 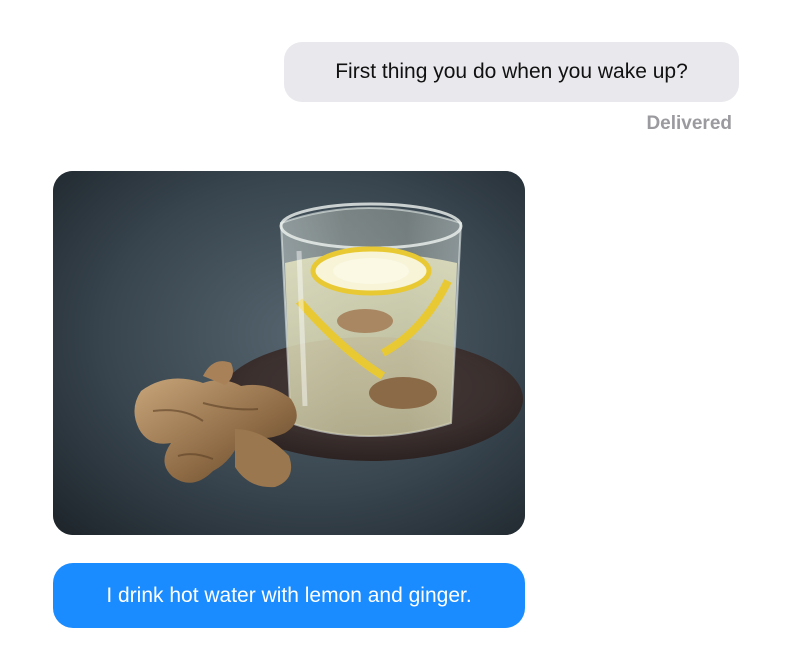 I want to click on outgoing-message-bubble: First thing you do when you wake up?, so click(x=511, y=72).